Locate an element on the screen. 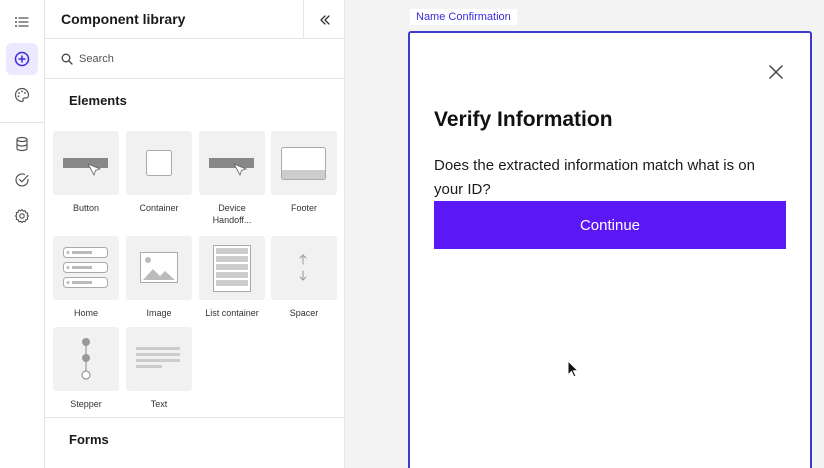 The height and width of the screenshot is (468, 824). list-icon is located at coordinates (22, 22).